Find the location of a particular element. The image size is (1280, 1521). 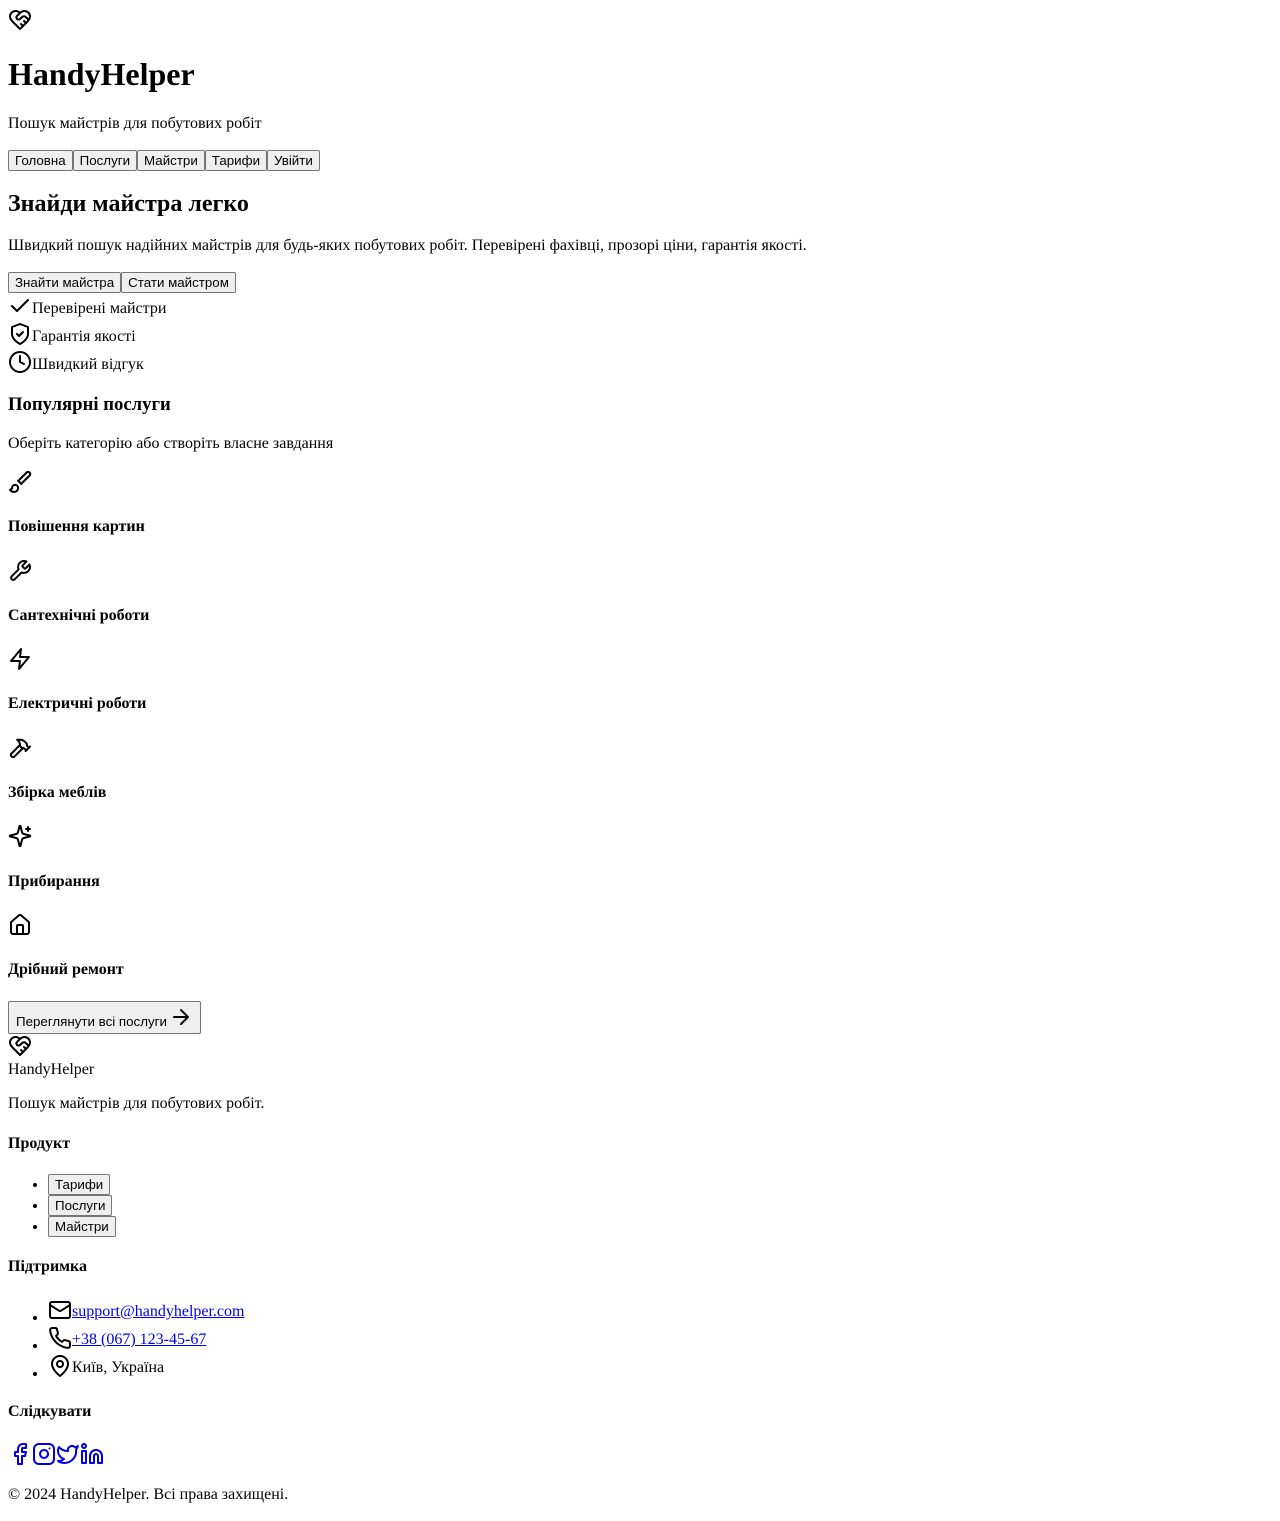

main-nav: Головна Послуги Майстри Тарифи Увійти is located at coordinates (164, 160).